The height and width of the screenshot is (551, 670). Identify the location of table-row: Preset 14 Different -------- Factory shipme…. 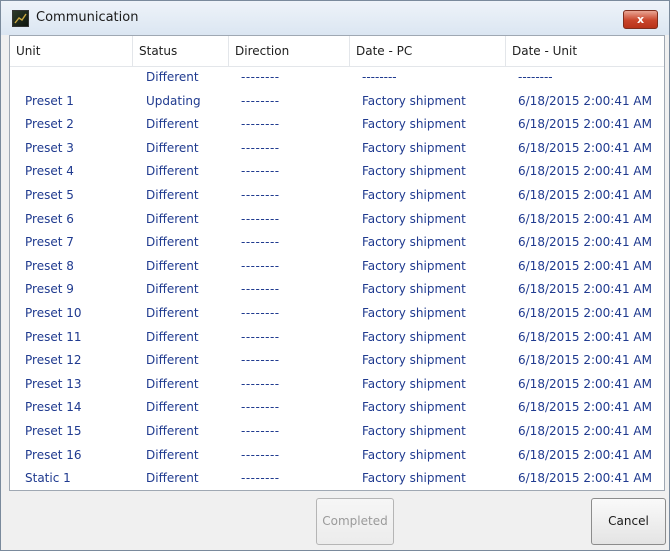
(337, 408).